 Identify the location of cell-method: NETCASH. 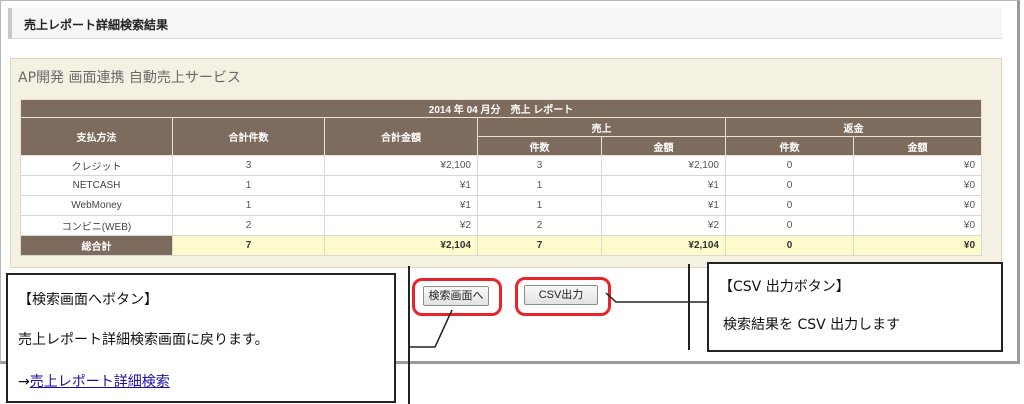
(96, 185).